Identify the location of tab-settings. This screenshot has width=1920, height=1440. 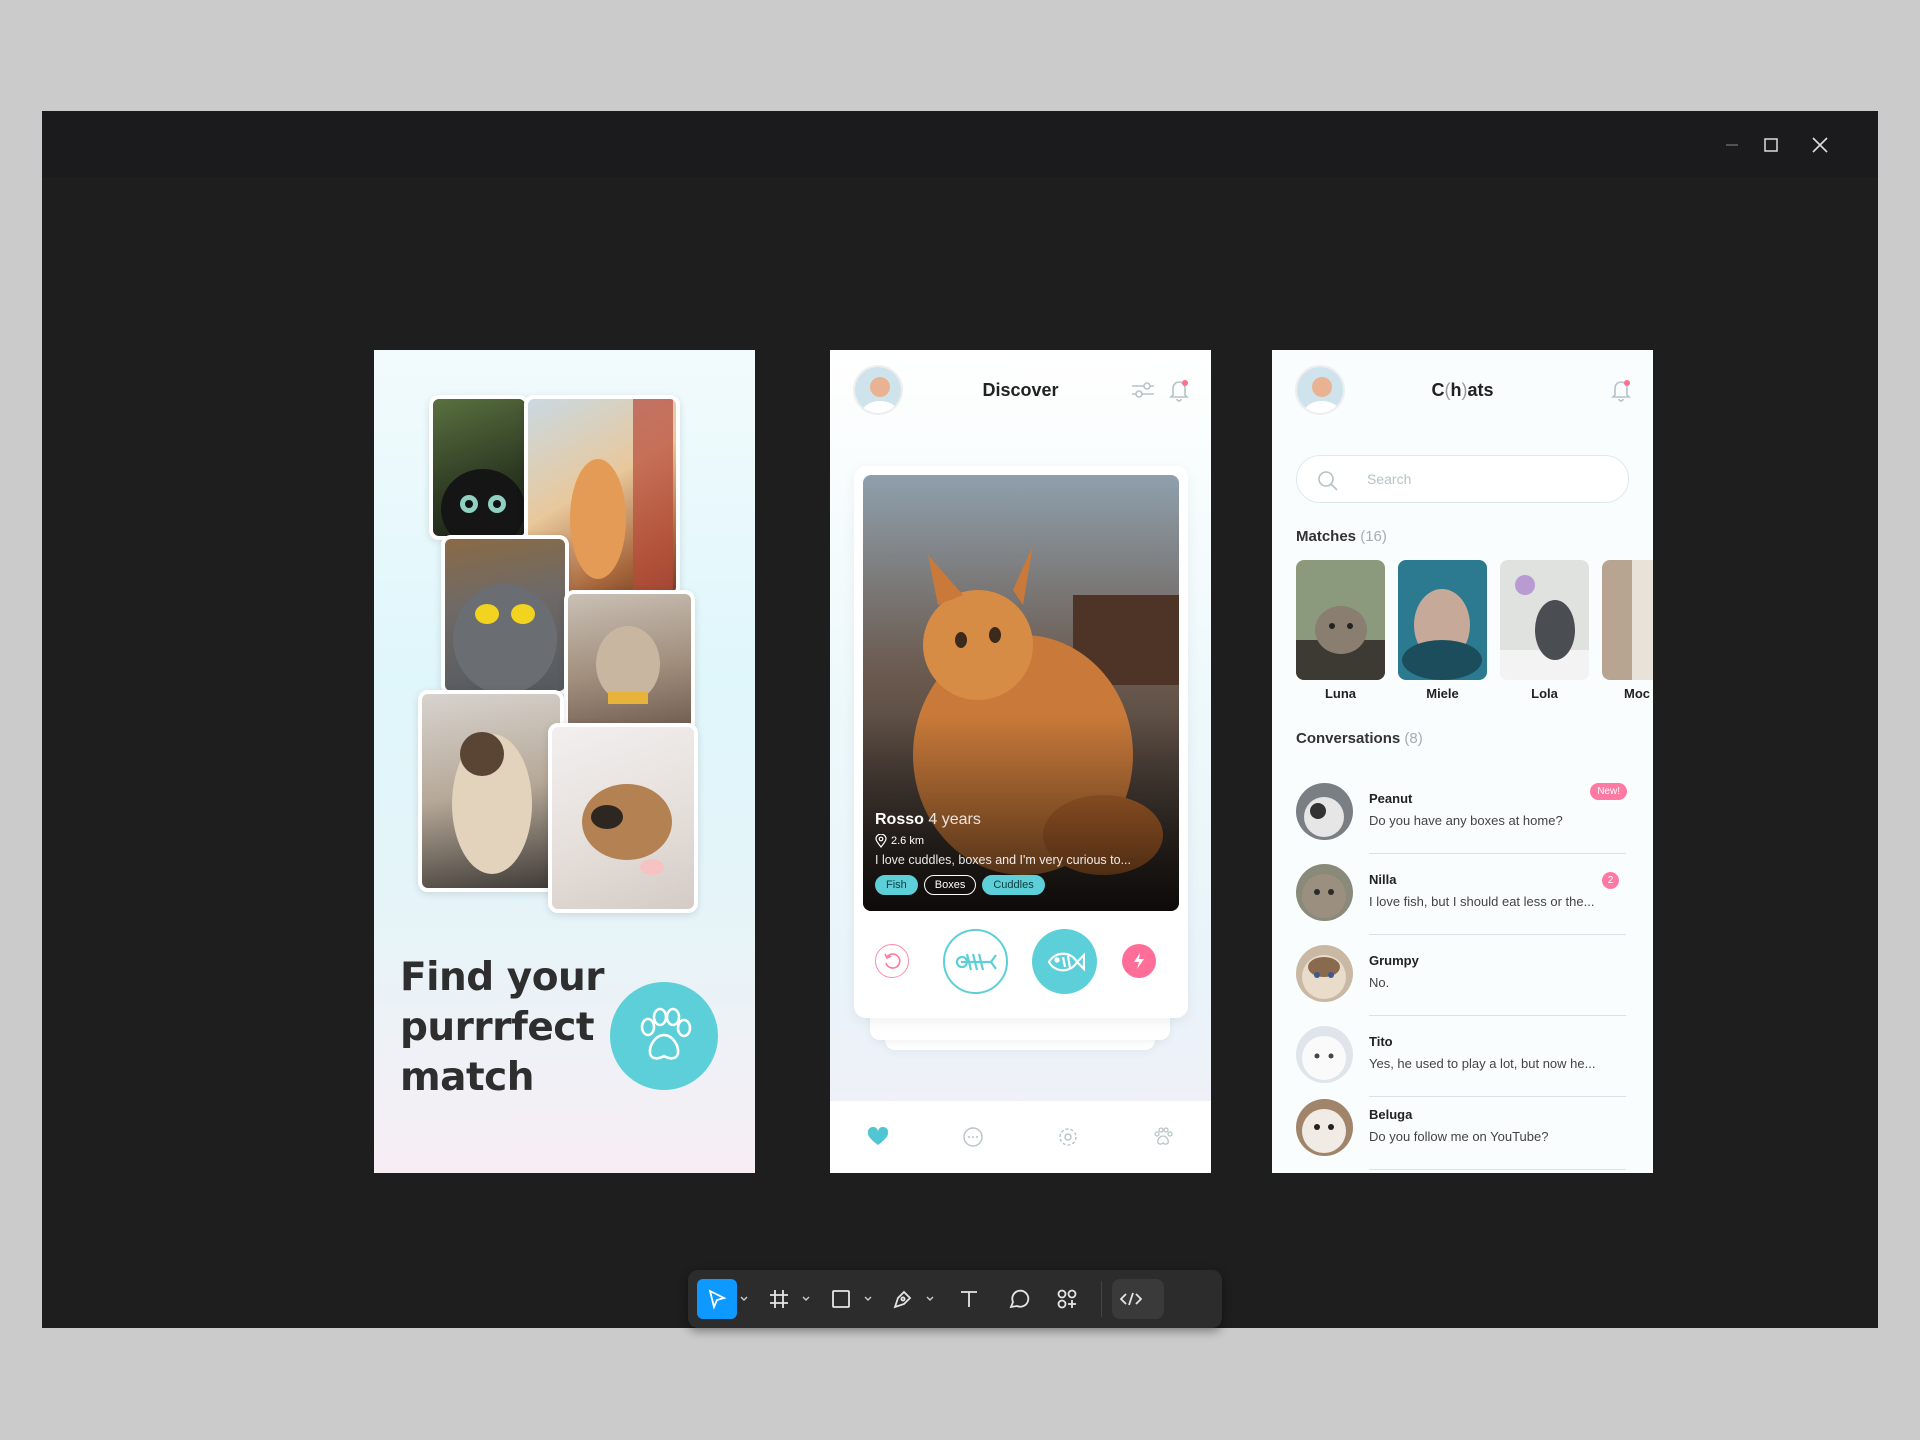
(1068, 1137).